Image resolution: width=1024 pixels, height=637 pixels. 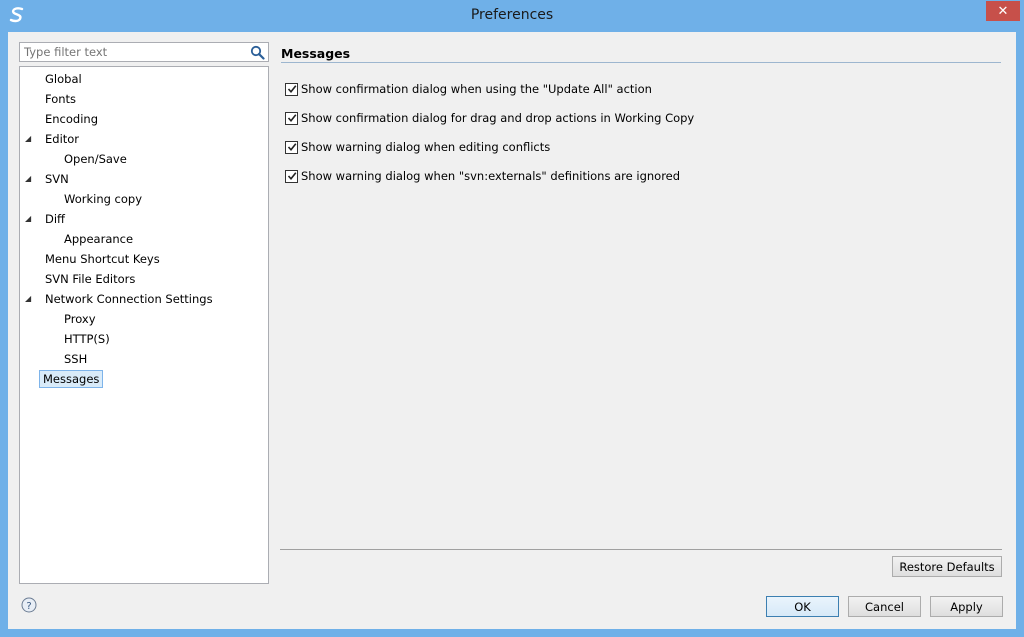 I want to click on tree-item-svn-file-editors: SVN File Editors, so click(x=90, y=279).